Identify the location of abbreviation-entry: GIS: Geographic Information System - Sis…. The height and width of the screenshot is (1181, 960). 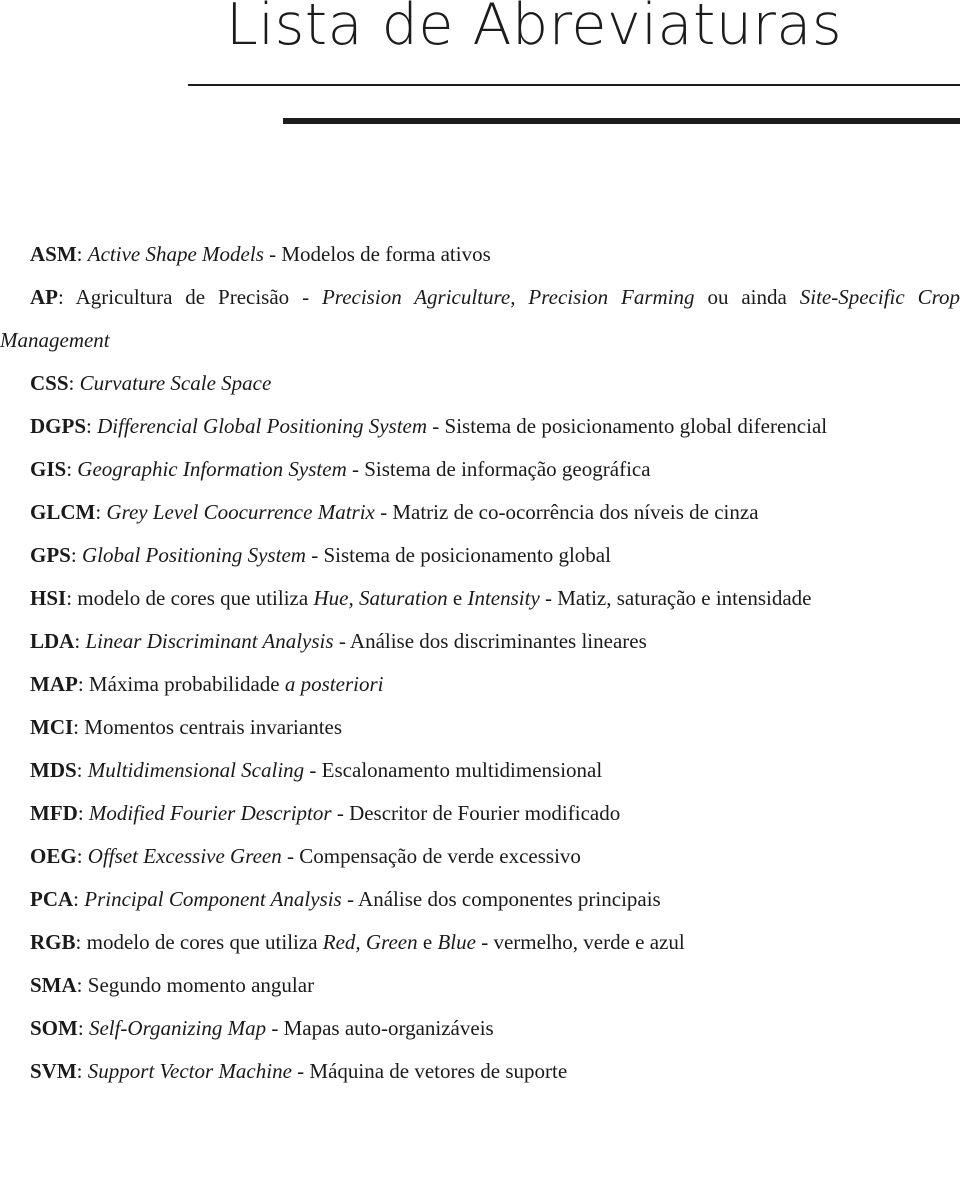
(480, 469).